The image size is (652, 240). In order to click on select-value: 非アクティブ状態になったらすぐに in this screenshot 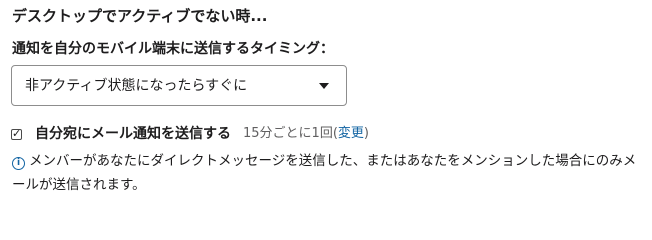, I will do `click(136, 86)`.